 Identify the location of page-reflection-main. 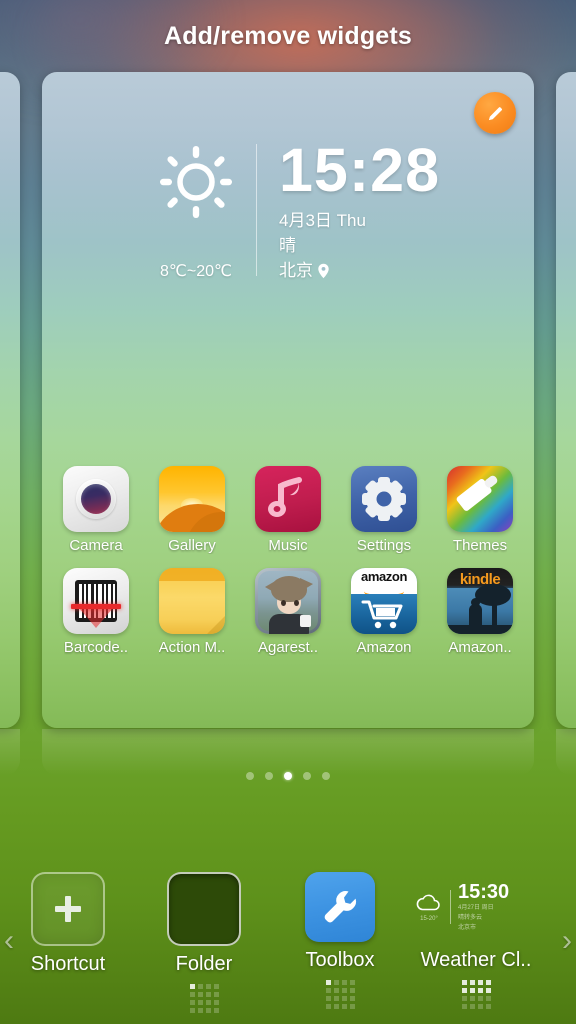
(288, 752).